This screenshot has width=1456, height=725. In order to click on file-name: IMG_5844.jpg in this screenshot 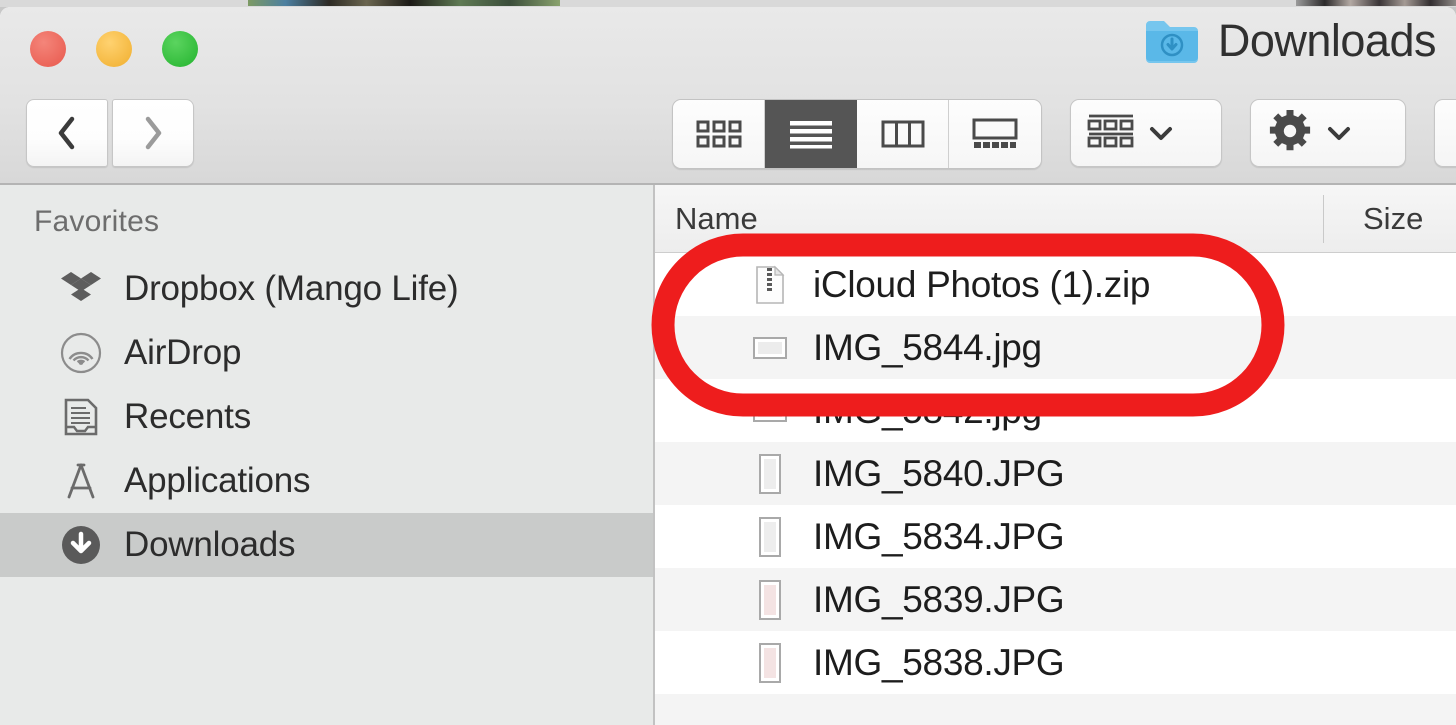, I will do `click(927, 347)`.